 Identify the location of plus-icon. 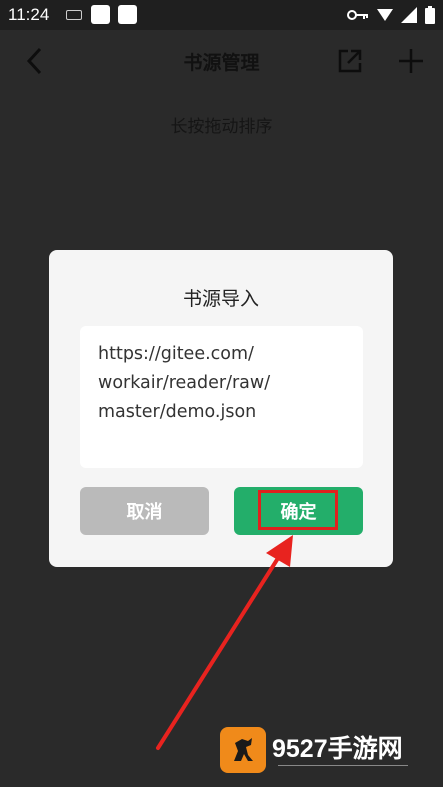
(411, 61).